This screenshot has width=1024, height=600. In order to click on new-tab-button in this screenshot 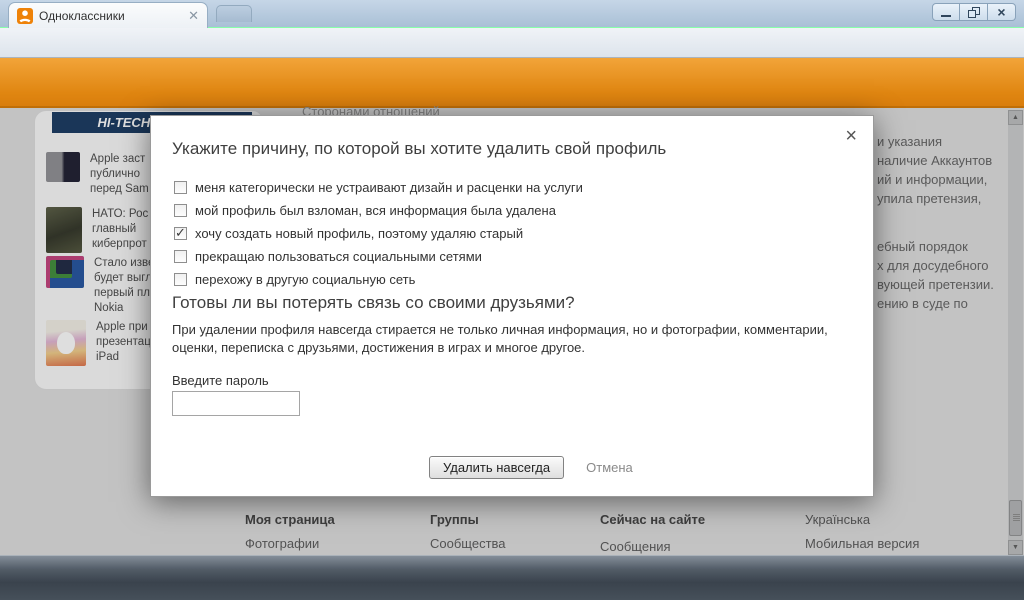, I will do `click(234, 13)`.